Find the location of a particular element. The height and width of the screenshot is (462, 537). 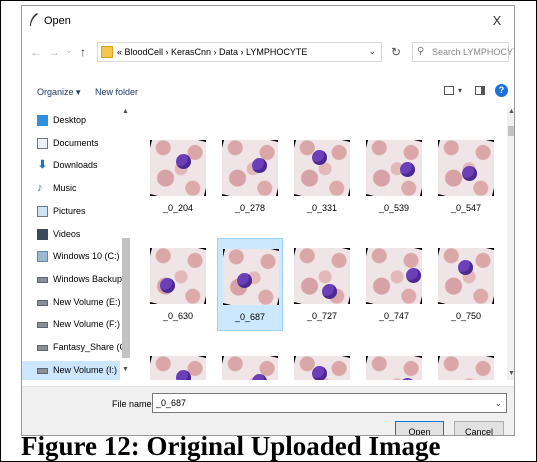

file-name-input: _0_687 ⌄ is located at coordinates (329, 403).